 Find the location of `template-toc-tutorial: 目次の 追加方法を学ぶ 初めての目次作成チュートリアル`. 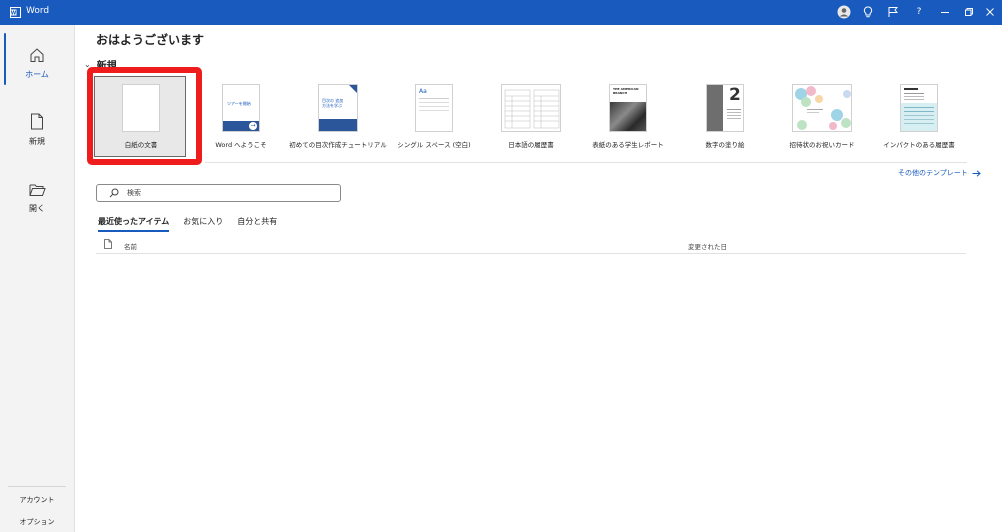

template-toc-tutorial: 目次の 追加方法を学ぶ 初めての目次作成チュートリアル is located at coordinates (338, 114).